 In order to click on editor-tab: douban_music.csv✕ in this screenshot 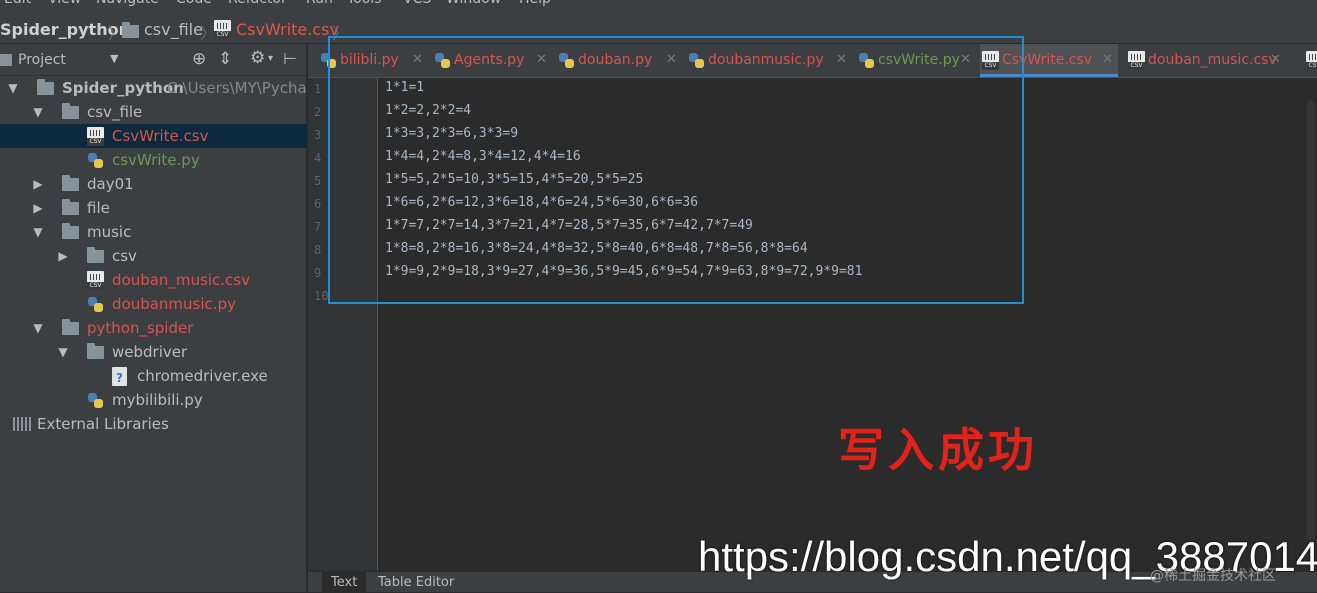, I will do `click(1206, 60)`.